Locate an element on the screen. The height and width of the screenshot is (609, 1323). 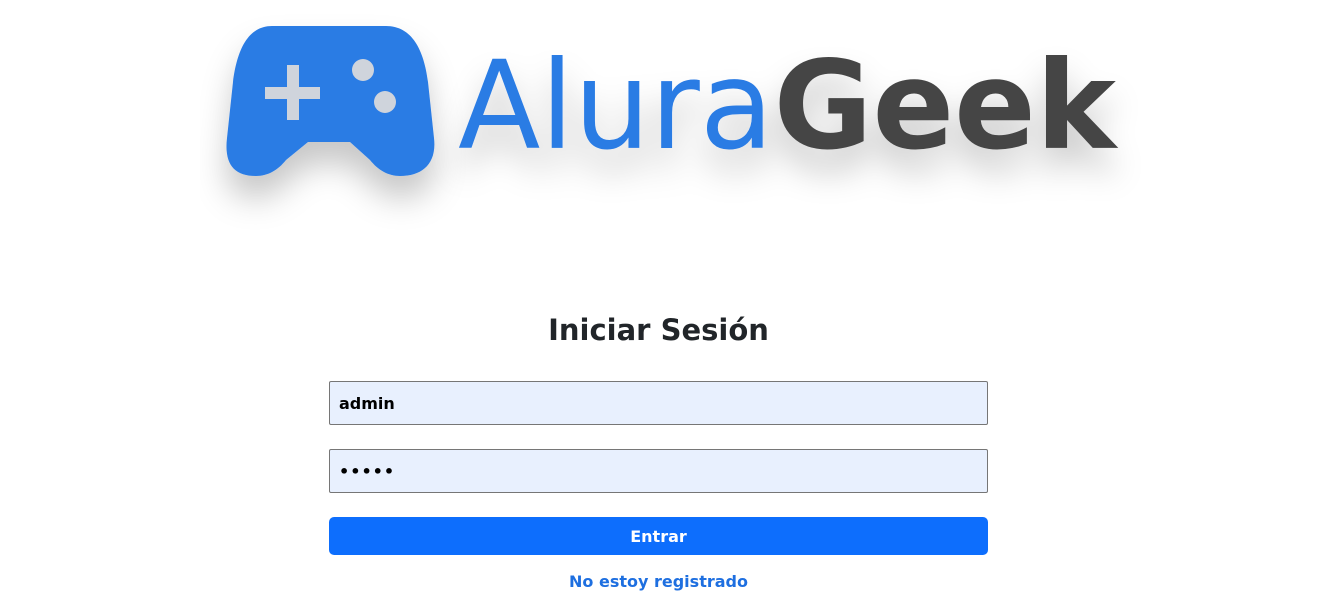
page-title: Iniciar Sesión is located at coordinates (658, 330).